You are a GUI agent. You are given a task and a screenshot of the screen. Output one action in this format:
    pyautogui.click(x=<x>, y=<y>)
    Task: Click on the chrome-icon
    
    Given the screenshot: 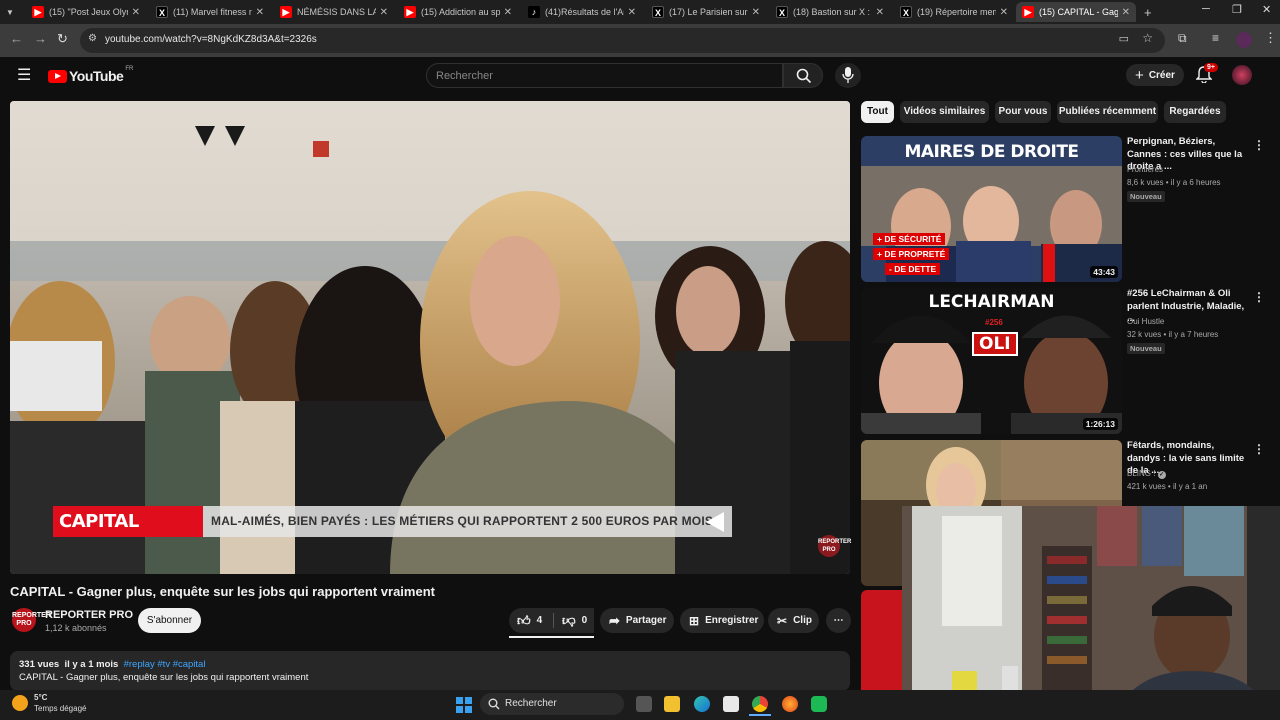 What is the action you would take?
    pyautogui.click(x=760, y=704)
    